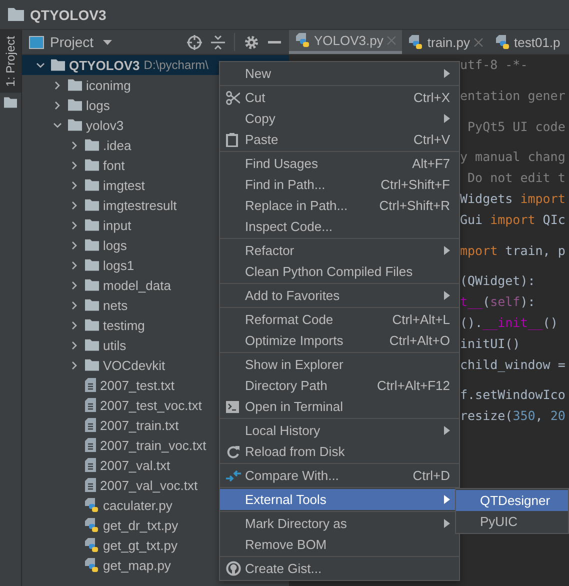  What do you see at coordinates (104, 65) in the screenshot?
I see `tree-item-label: QTYOLOV3` at bounding box center [104, 65].